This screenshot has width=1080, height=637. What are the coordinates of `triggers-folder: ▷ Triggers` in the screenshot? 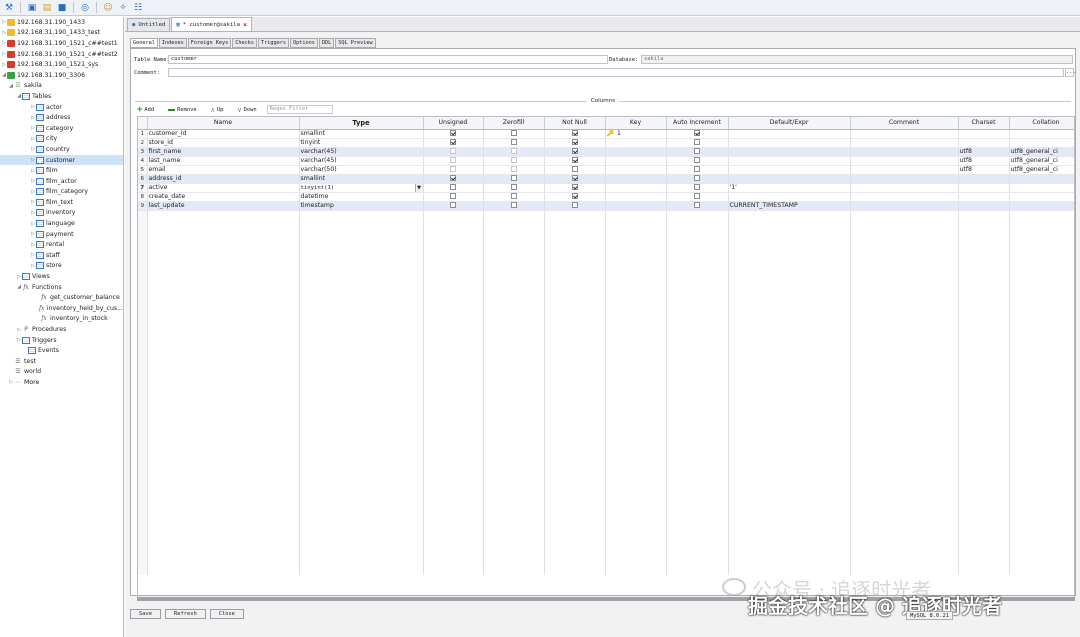 It's located at (61, 340).